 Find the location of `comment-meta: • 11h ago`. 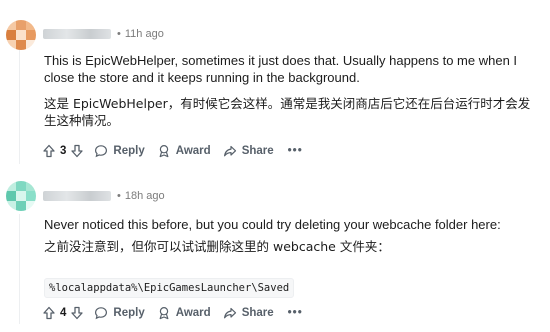

comment-meta: • 11h ago is located at coordinates (103, 34).